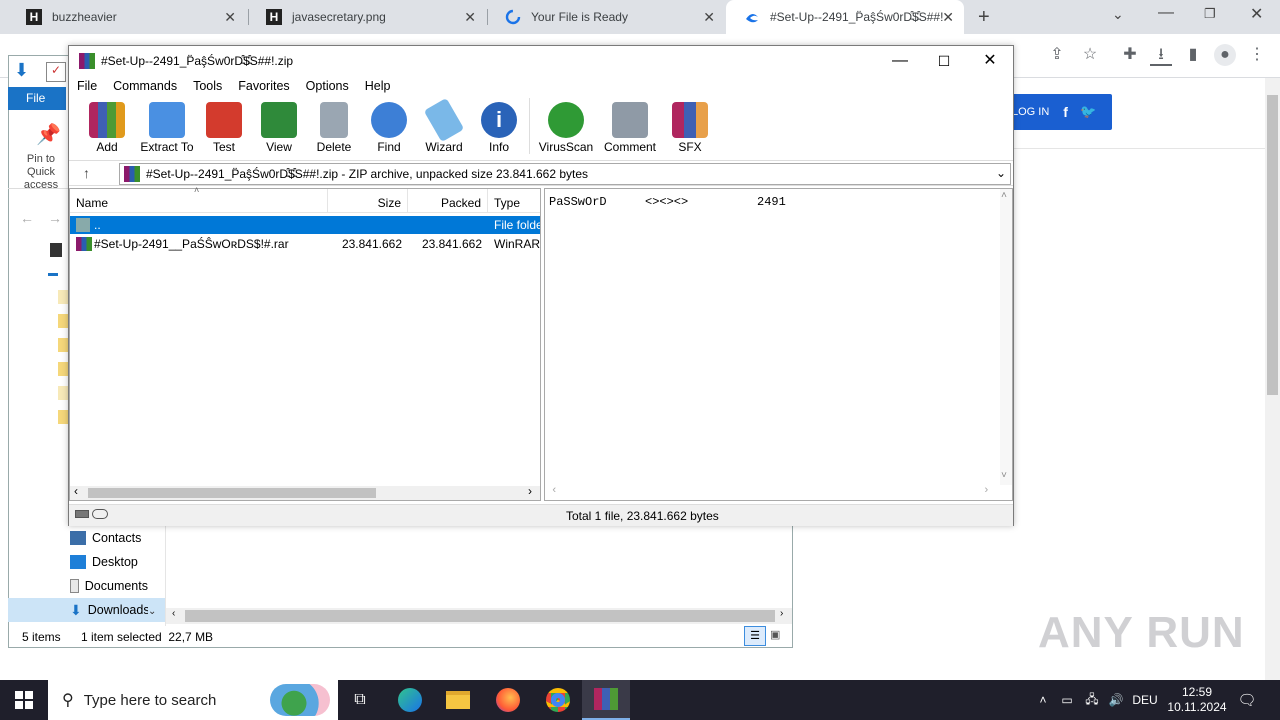 The image size is (1280, 720). What do you see at coordinates (327, 86) in the screenshot?
I see `menu-options: Options` at bounding box center [327, 86].